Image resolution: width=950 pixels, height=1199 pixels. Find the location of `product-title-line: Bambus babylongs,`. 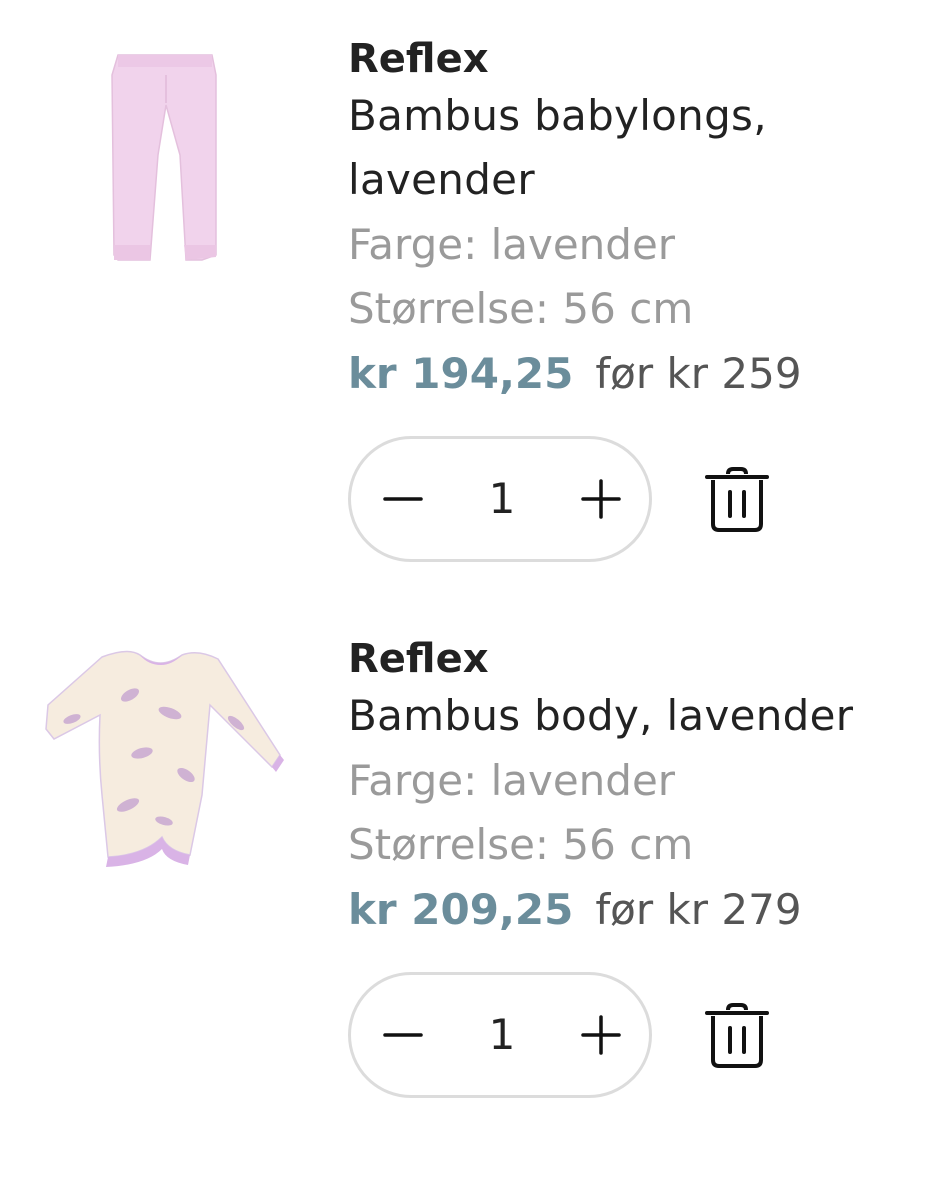

product-title-line: Bambus babylongs, is located at coordinates (557, 115).